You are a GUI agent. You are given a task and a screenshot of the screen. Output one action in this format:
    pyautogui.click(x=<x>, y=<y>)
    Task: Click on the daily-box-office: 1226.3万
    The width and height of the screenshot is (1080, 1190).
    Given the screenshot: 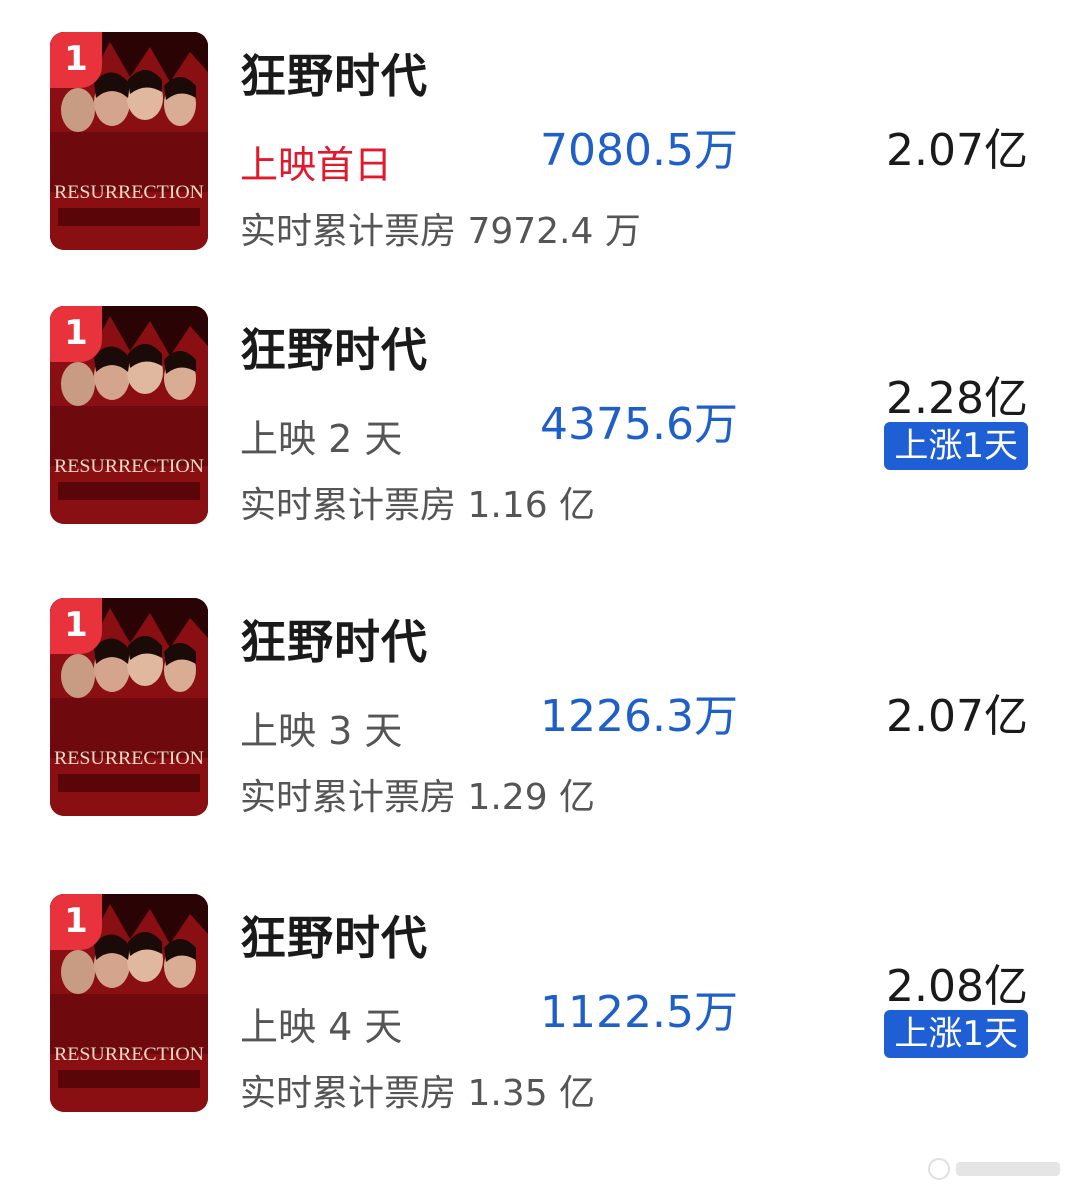 What is the action you would take?
    pyautogui.click(x=639, y=716)
    